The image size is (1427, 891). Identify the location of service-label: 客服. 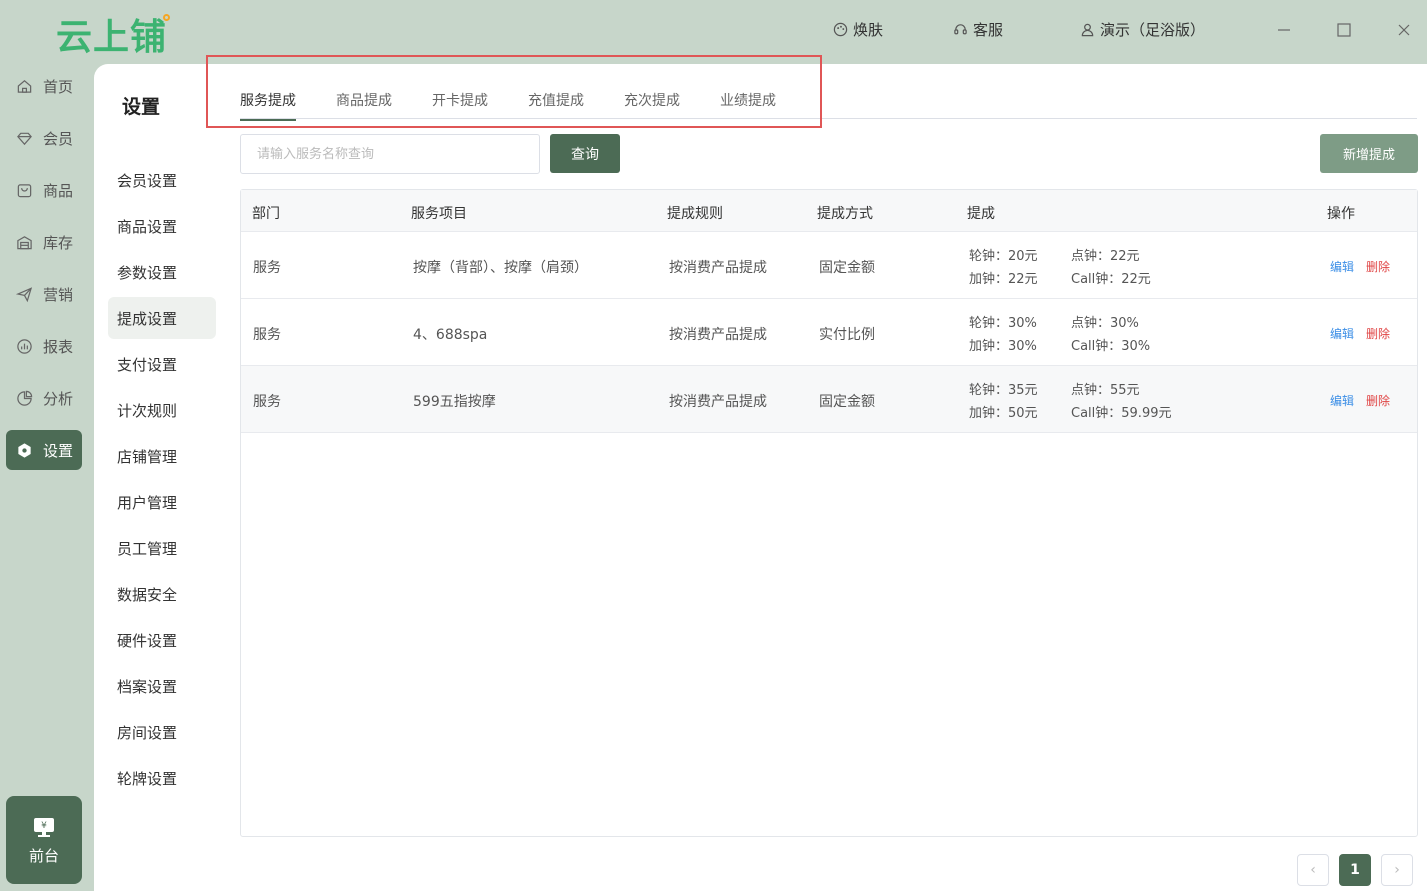
(988, 30).